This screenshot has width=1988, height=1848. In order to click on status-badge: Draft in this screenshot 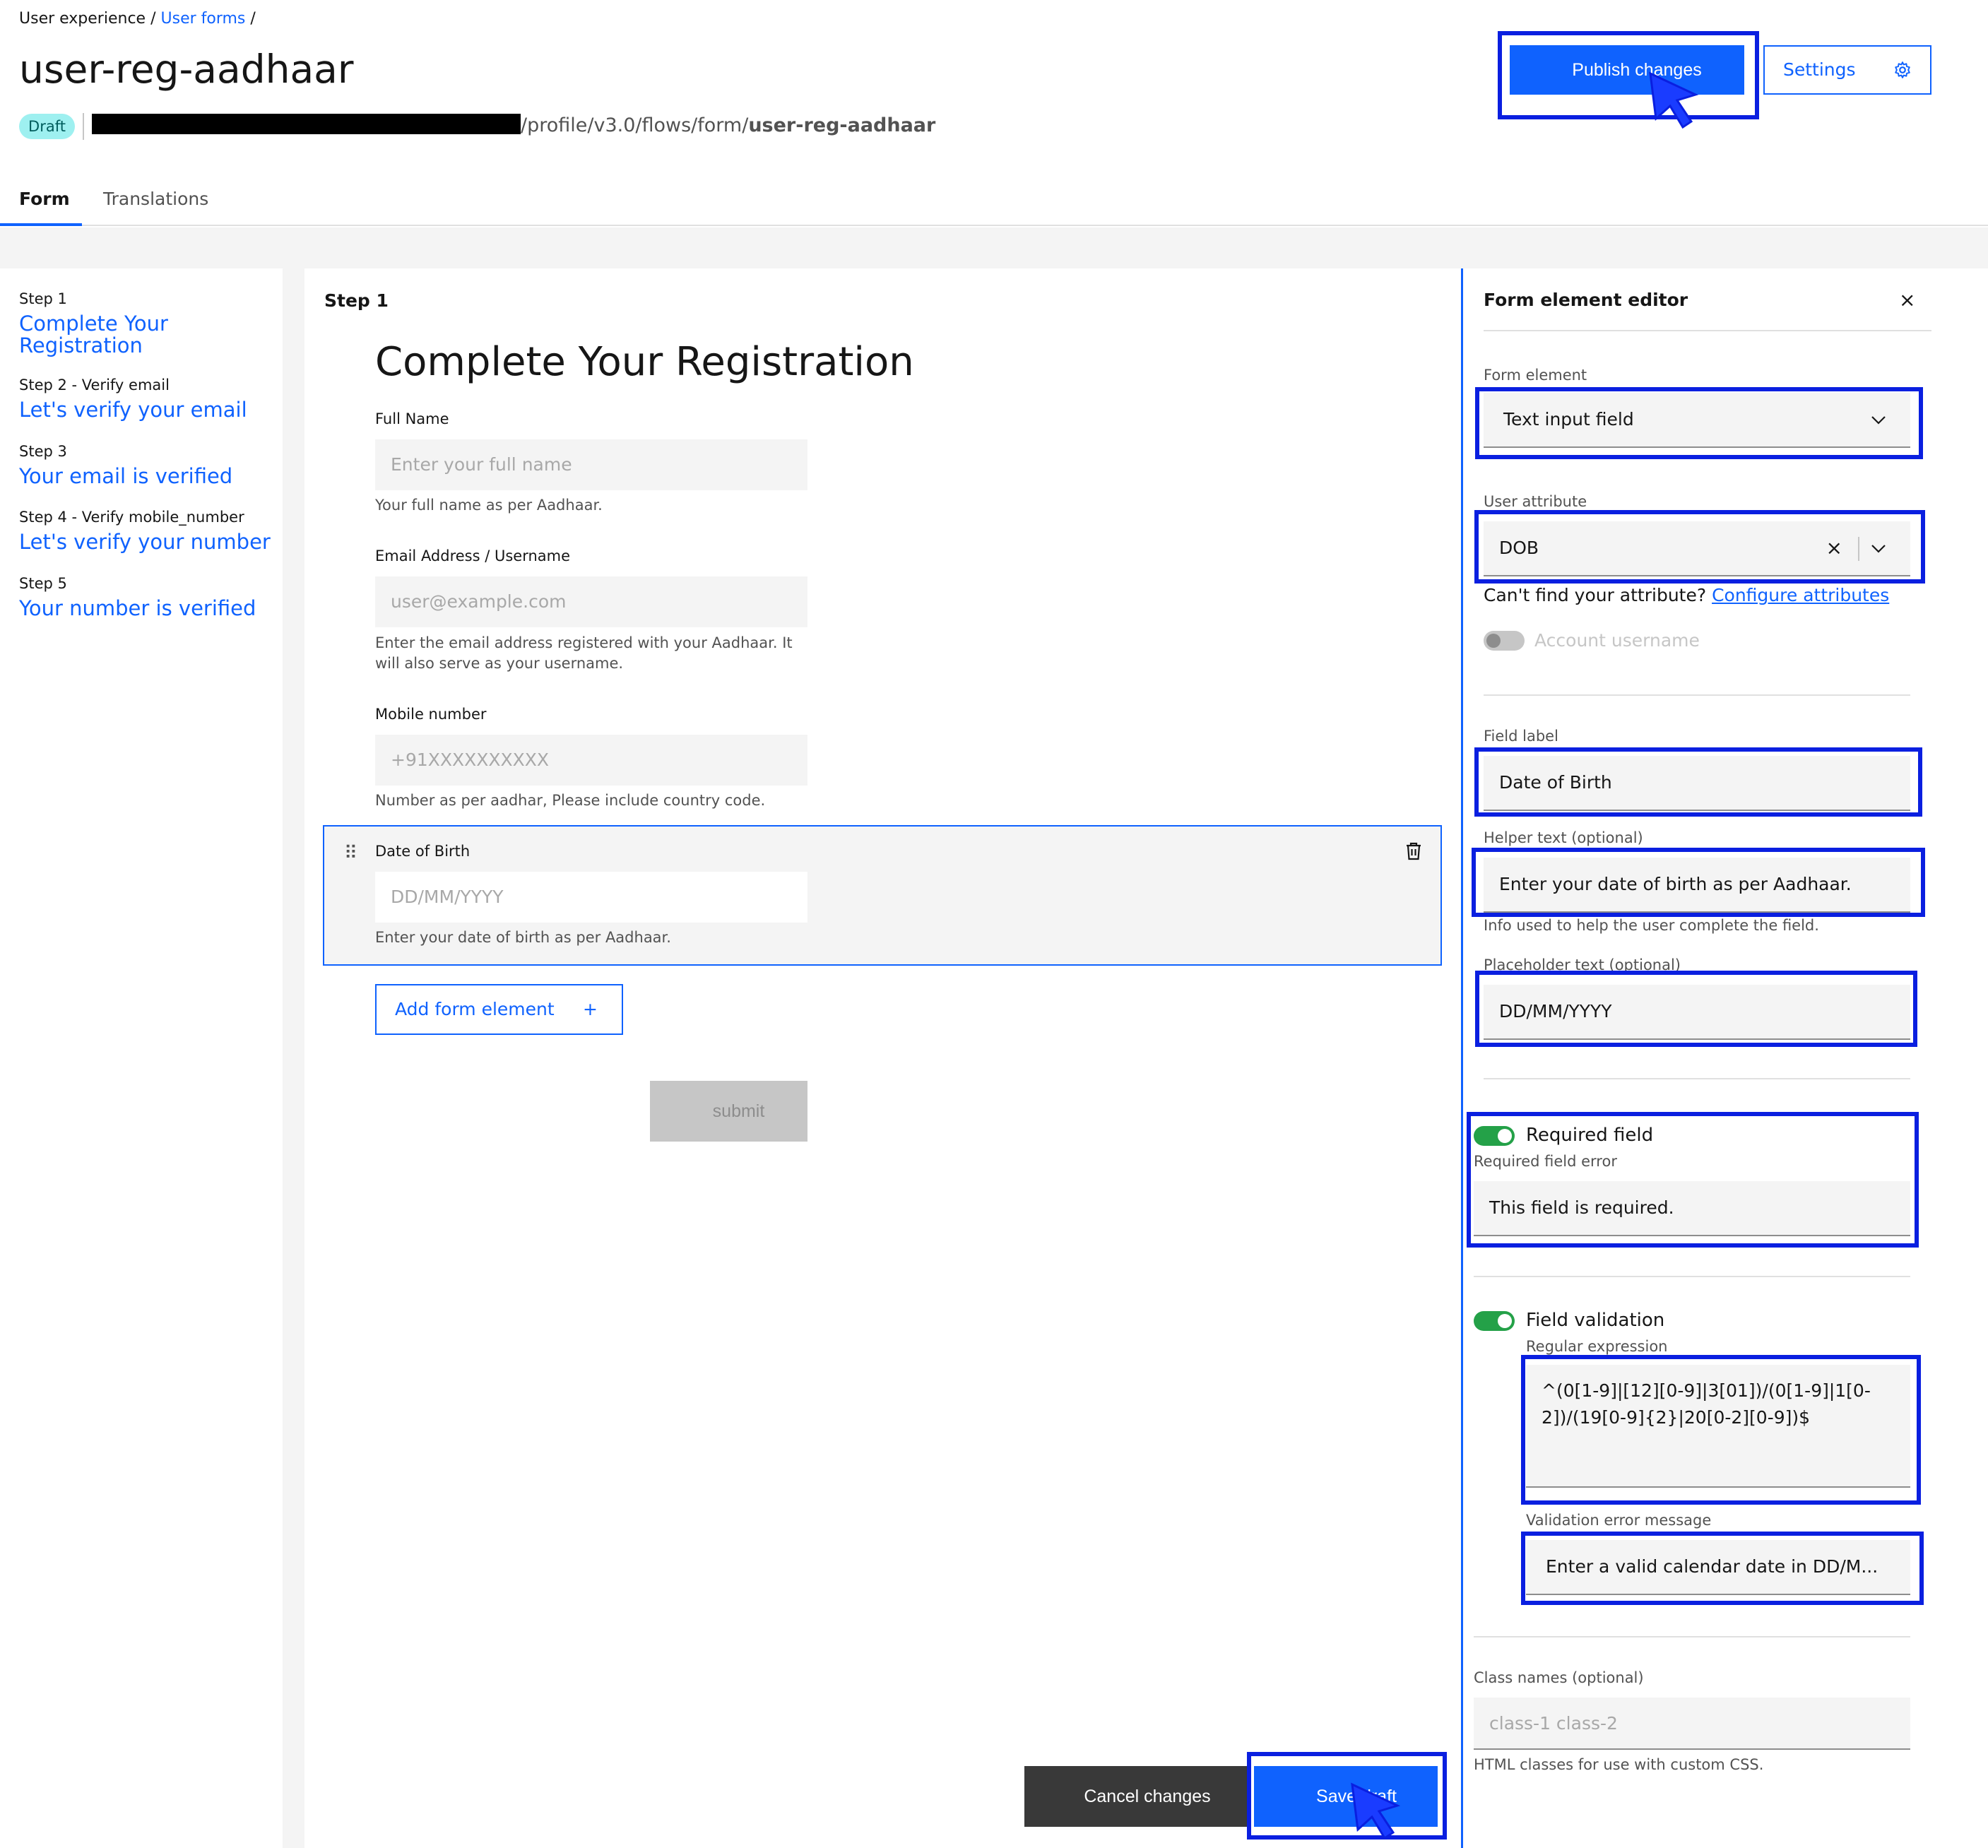, I will do `click(47, 126)`.